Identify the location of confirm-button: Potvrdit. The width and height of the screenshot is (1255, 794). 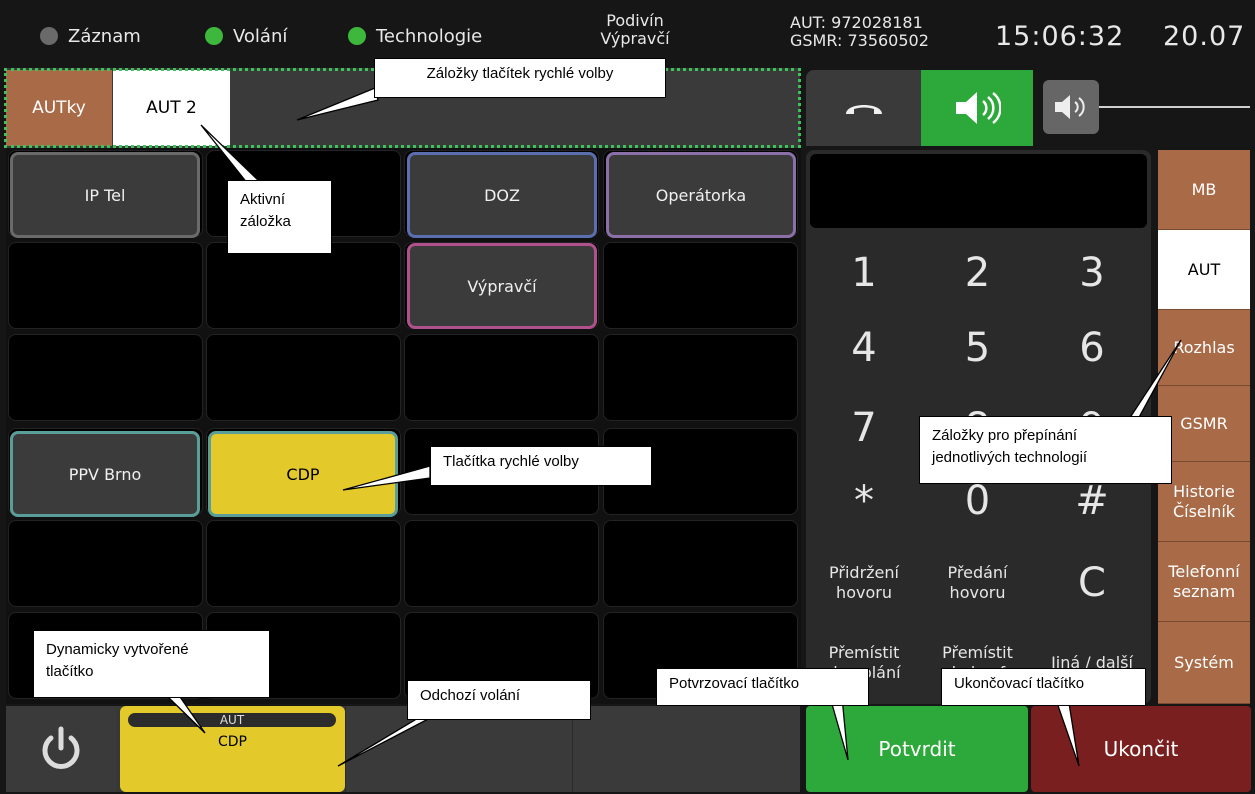
(917, 749).